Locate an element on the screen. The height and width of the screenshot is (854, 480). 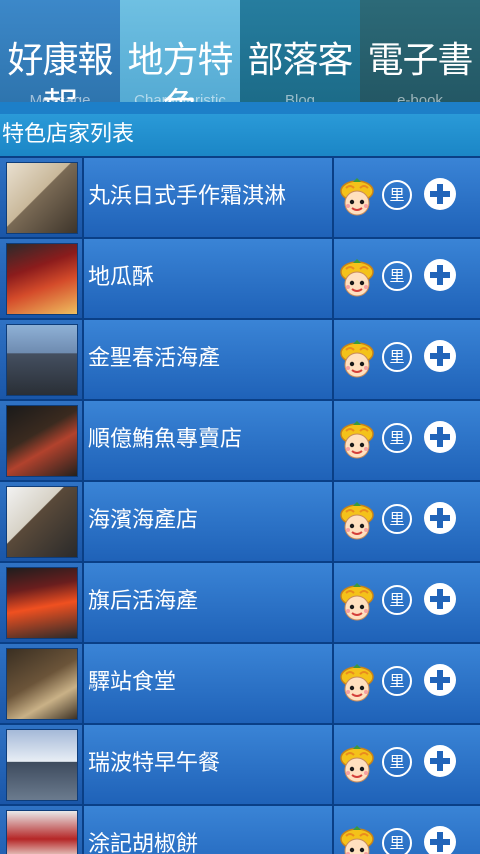
tab-characteristic: 地方特色 Characteristic is located at coordinates (180, 52).